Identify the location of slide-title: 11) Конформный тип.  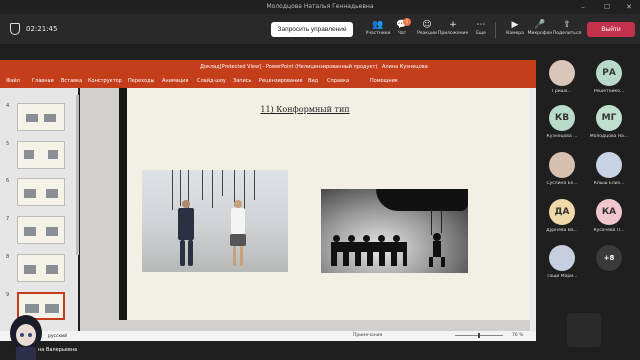
(305, 109).